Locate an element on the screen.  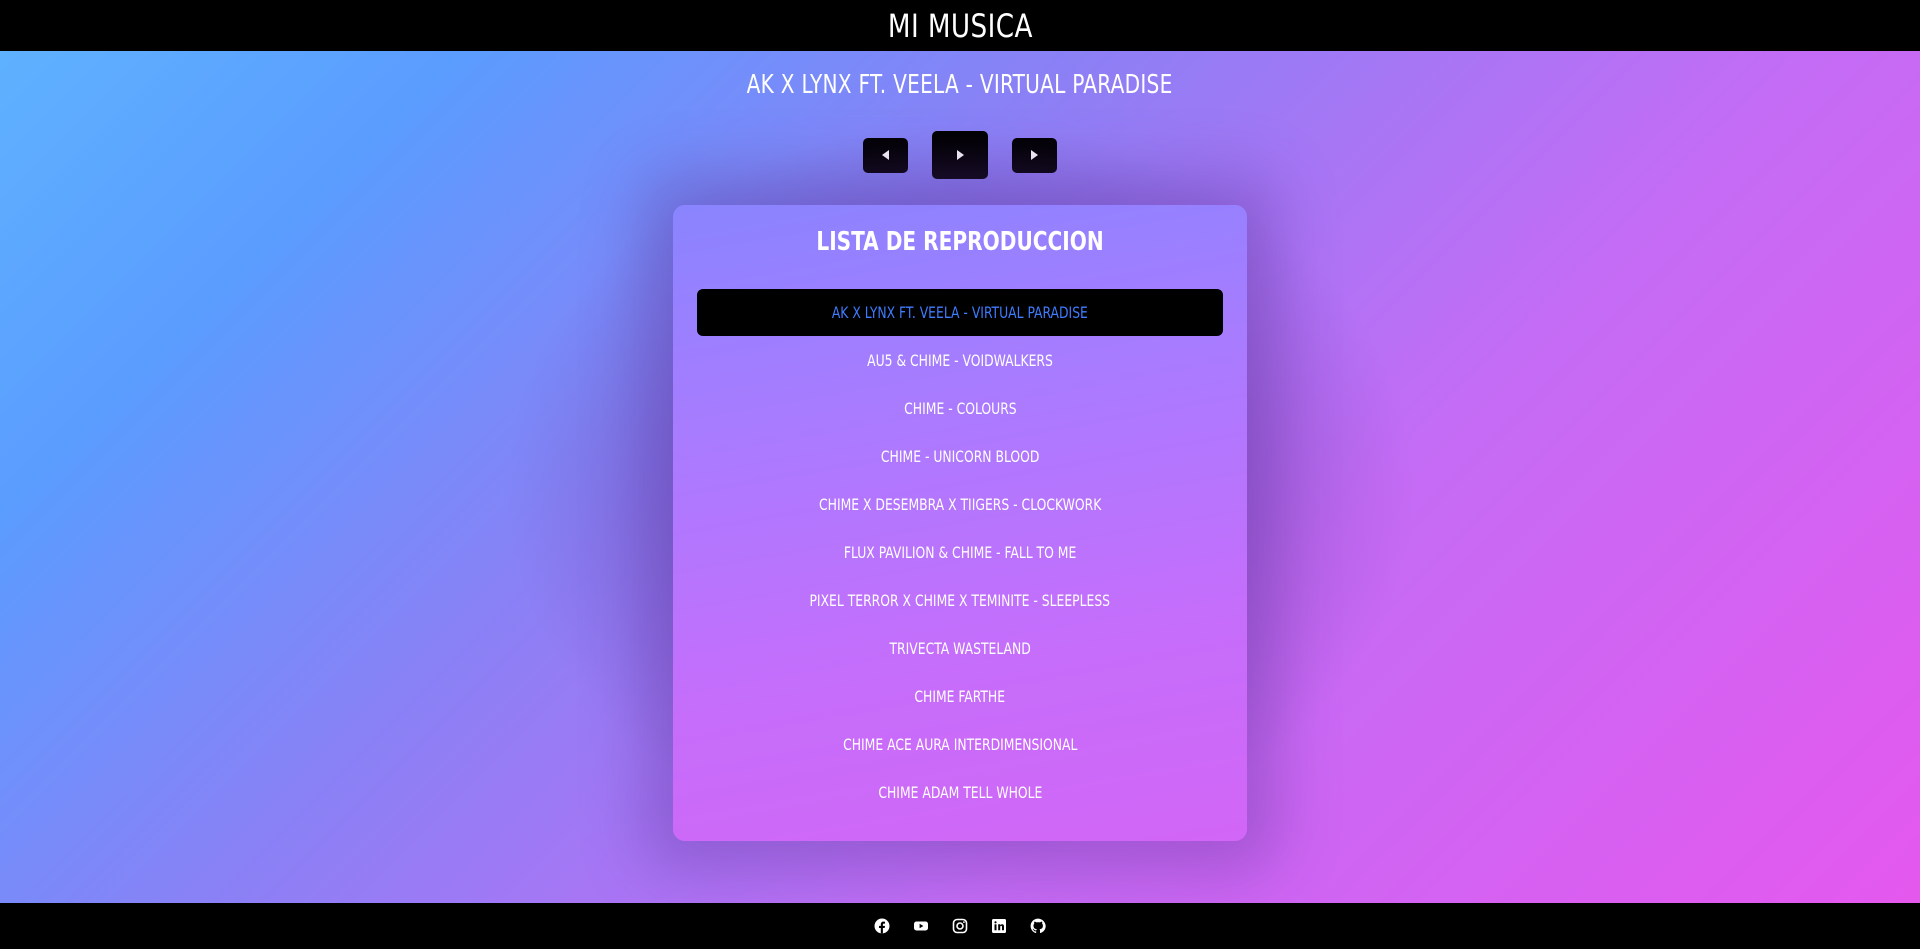
track-item: CHIME ADAM TELL WHOLE is located at coordinates (960, 792).